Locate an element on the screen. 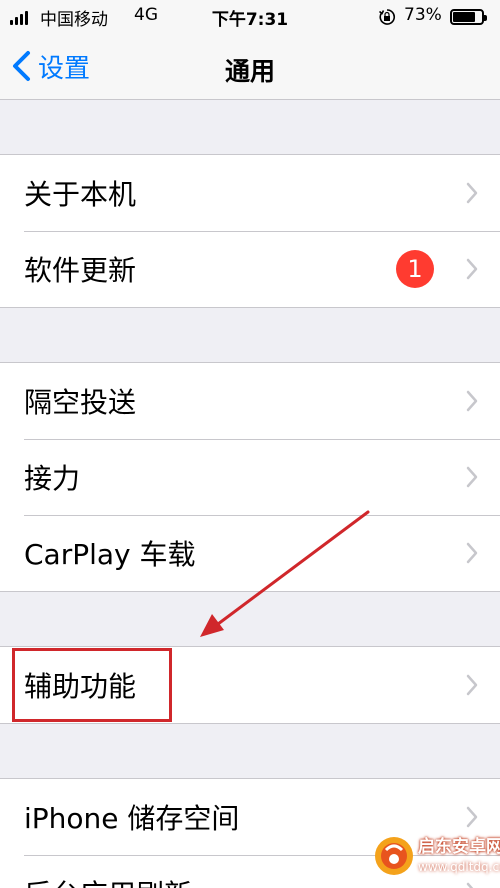 The width and height of the screenshot is (500, 888). battery-icon is located at coordinates (468, 17).